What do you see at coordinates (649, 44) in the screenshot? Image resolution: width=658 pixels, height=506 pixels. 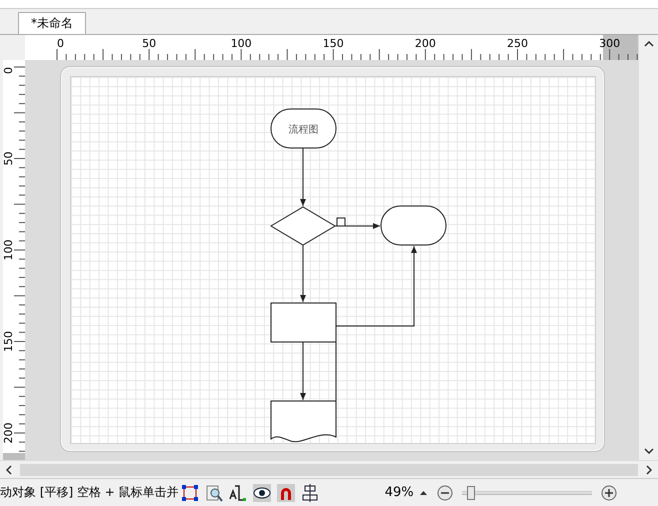 I see `scroll-up-icon` at bounding box center [649, 44].